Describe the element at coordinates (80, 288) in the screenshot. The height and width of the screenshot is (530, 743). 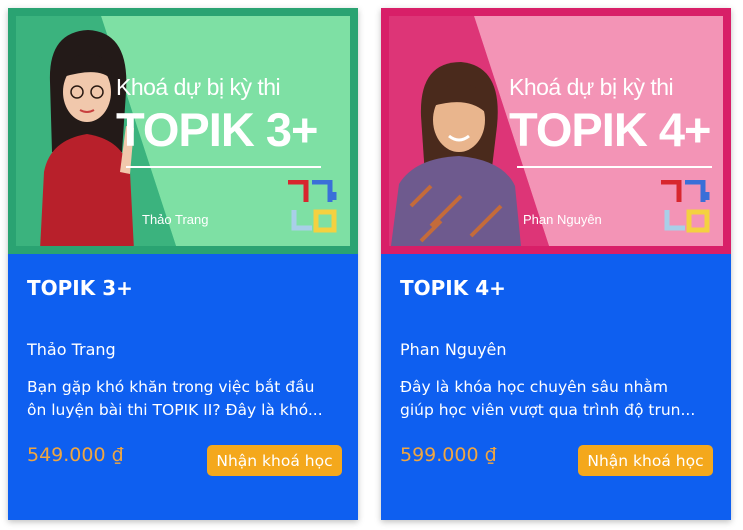
I see `course-title: TOPIK 3+` at that location.